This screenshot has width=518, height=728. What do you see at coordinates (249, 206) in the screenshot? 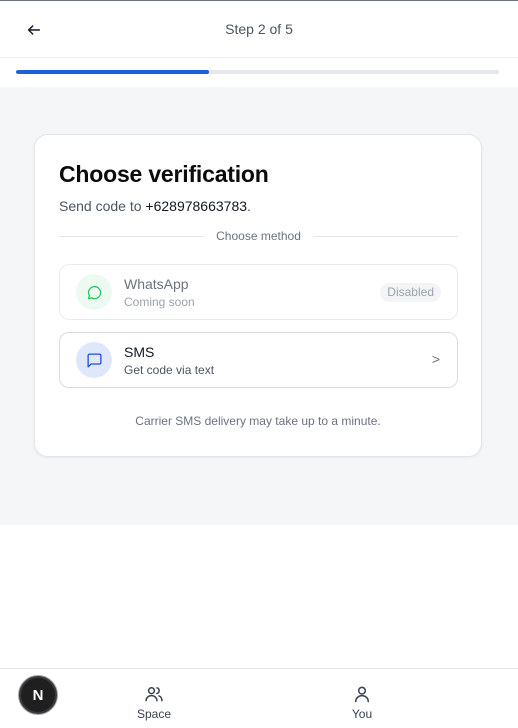
I see `subtitle-suffix: .` at bounding box center [249, 206].